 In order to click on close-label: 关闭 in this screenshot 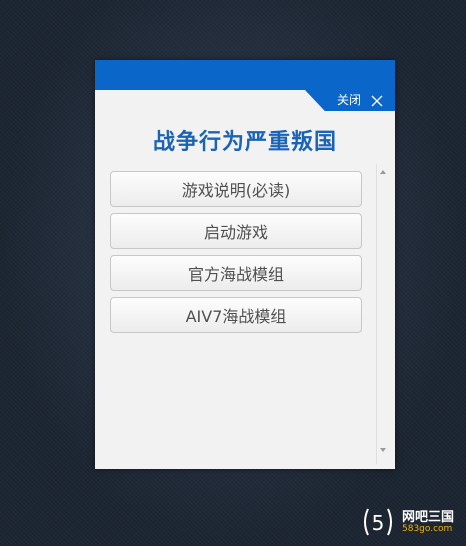, I will do `click(348, 100)`.